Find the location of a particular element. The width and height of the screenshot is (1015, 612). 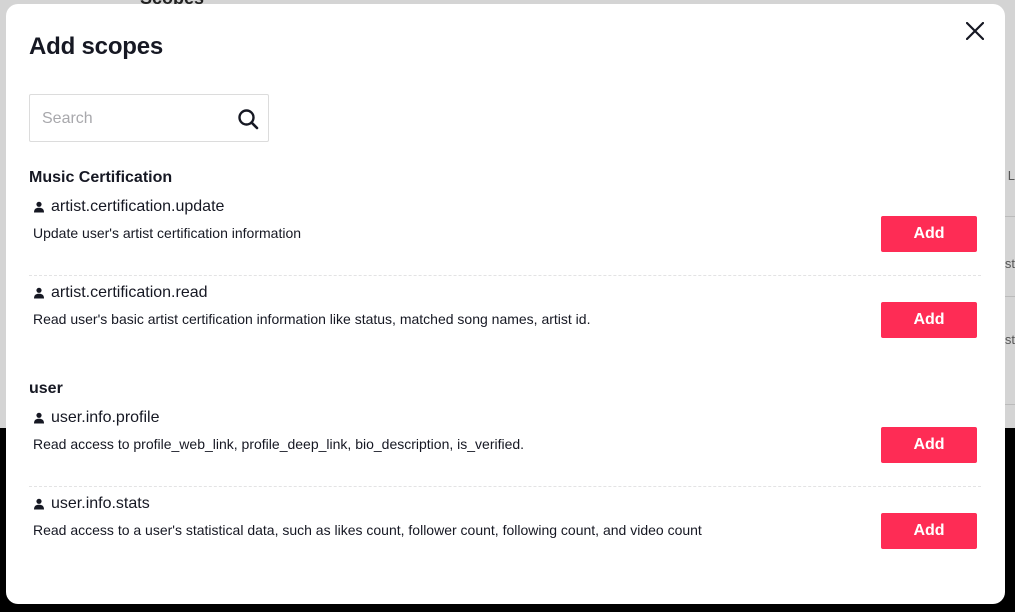

search-icon is located at coordinates (248, 119).